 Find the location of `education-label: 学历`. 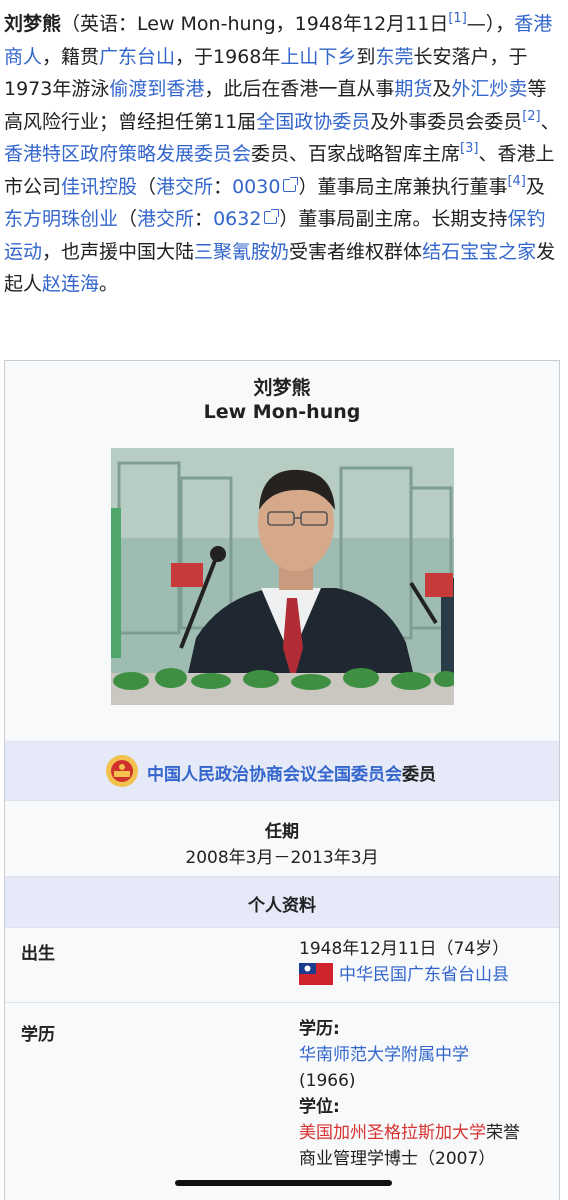

education-label: 学历 is located at coordinates (38, 1035).